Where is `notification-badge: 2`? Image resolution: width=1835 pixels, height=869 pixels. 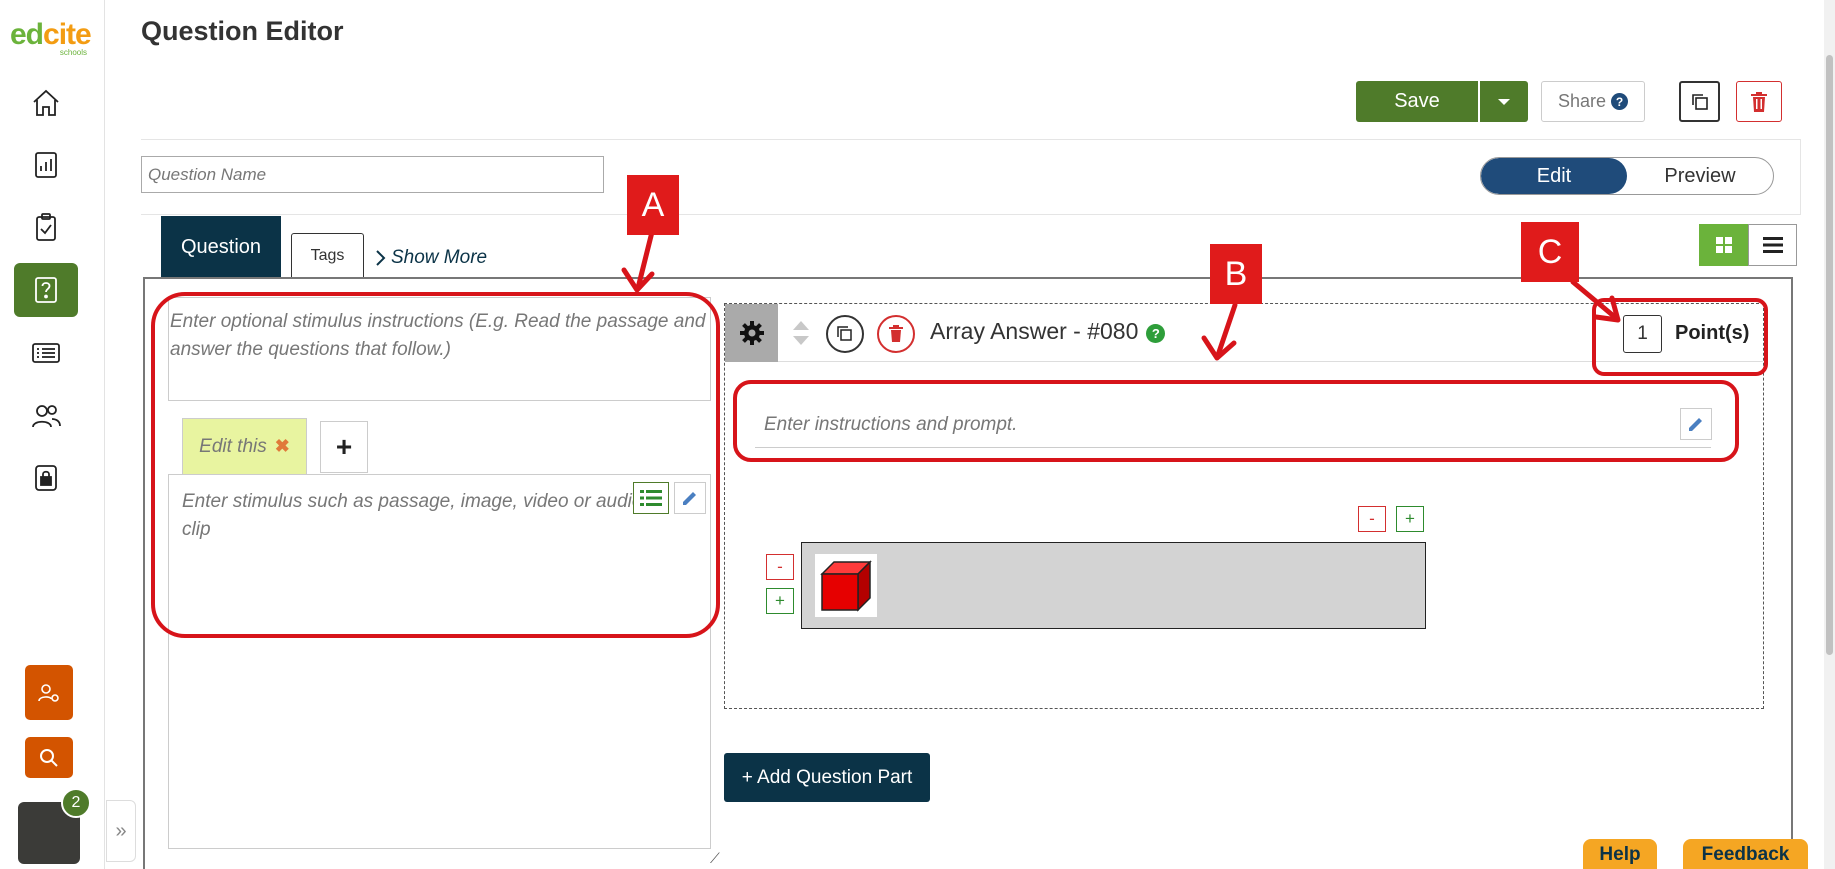
notification-badge: 2 is located at coordinates (76, 803).